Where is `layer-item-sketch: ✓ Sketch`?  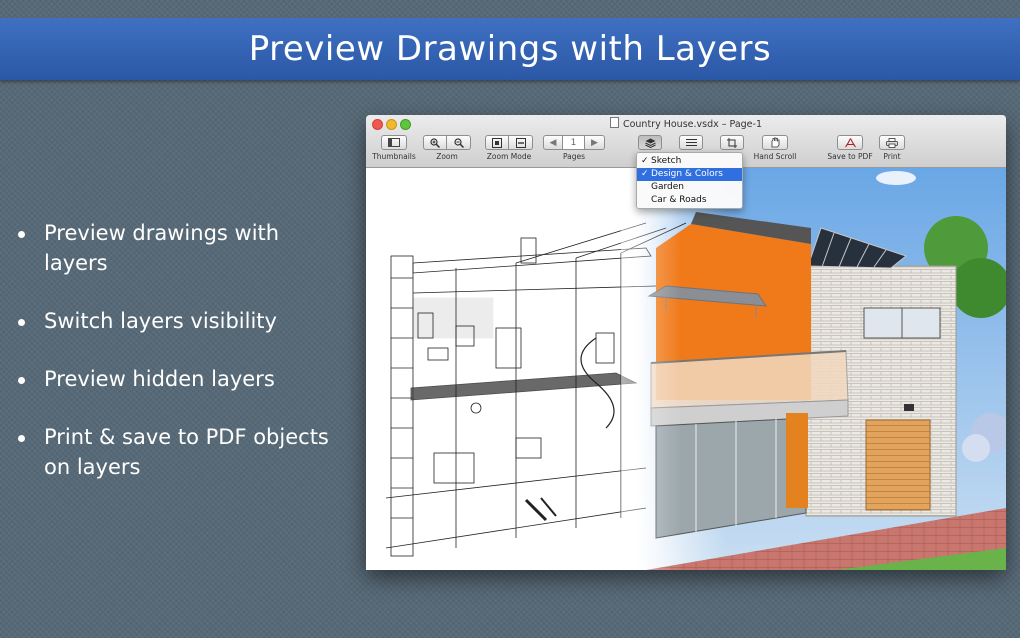
layer-item-sketch: ✓ Sketch is located at coordinates (689, 161).